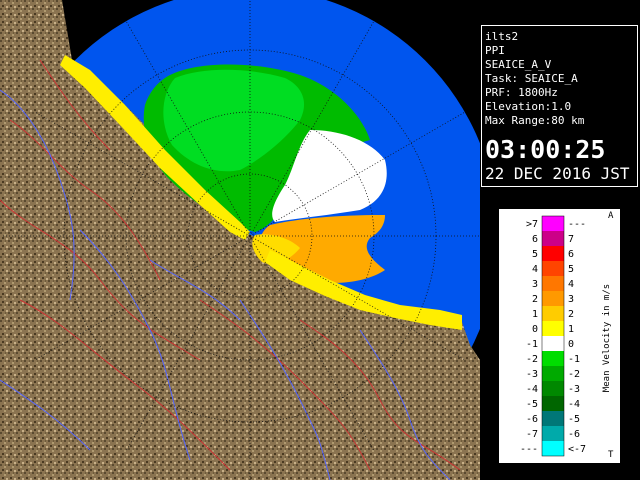  What do you see at coordinates (535, 120) in the screenshot?
I see `info-line-max-range: Max Range:80 km` at bounding box center [535, 120].